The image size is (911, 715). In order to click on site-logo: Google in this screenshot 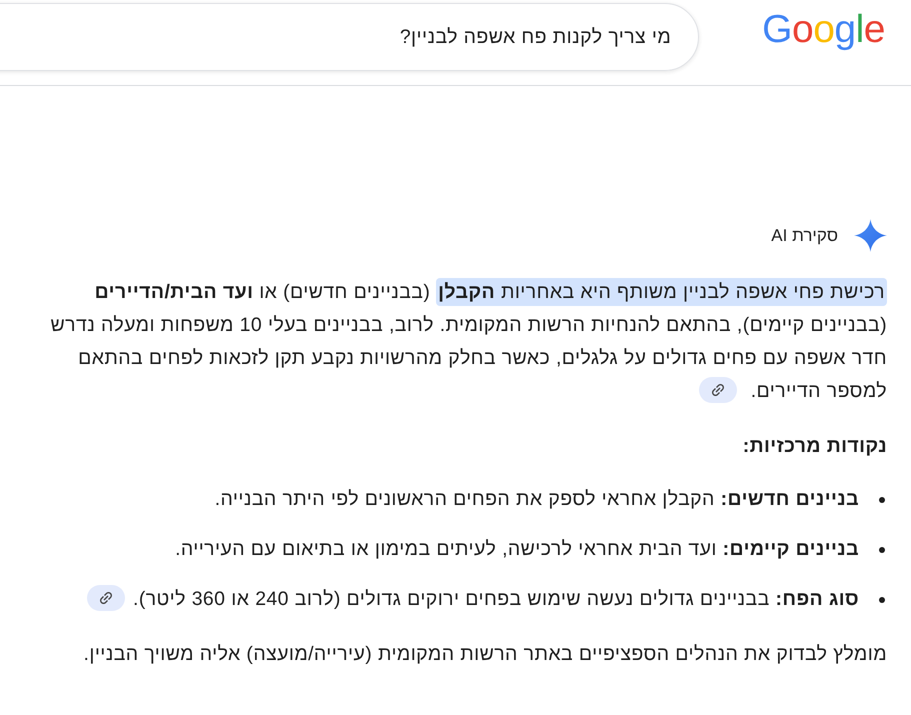, I will do `click(823, 29)`.